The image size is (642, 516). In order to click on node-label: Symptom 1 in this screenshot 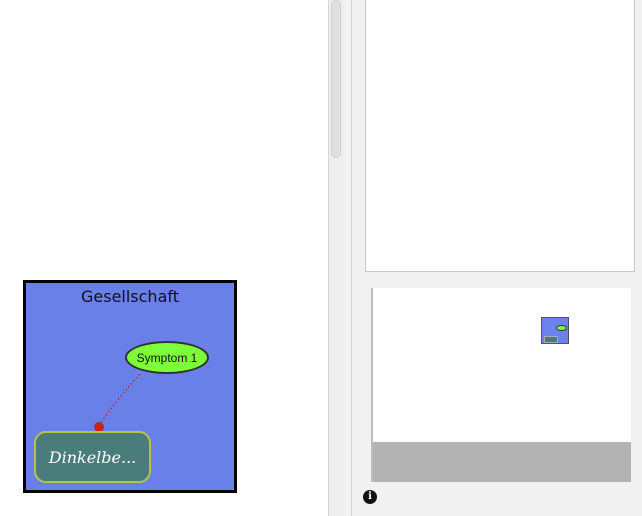, I will do `click(167, 357)`.